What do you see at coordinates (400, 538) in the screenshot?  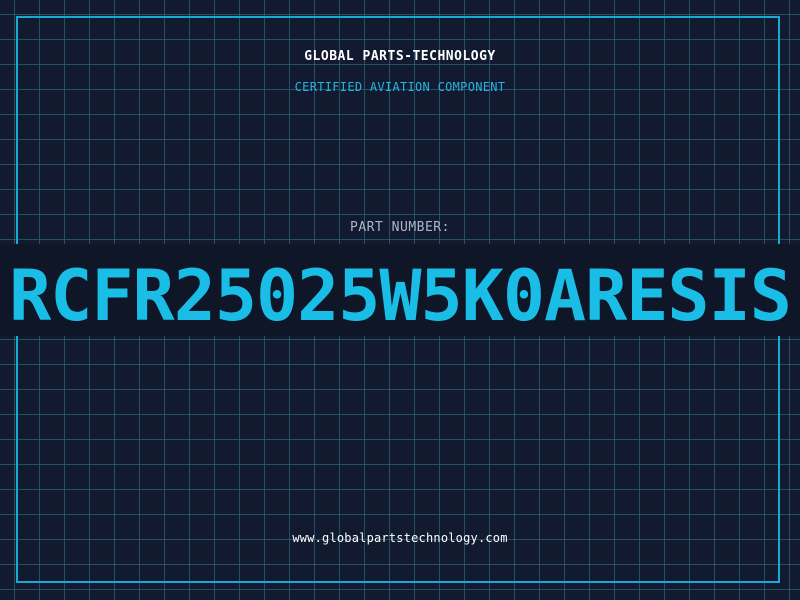 I see `website-url: www.globalpartstechnology.com` at bounding box center [400, 538].